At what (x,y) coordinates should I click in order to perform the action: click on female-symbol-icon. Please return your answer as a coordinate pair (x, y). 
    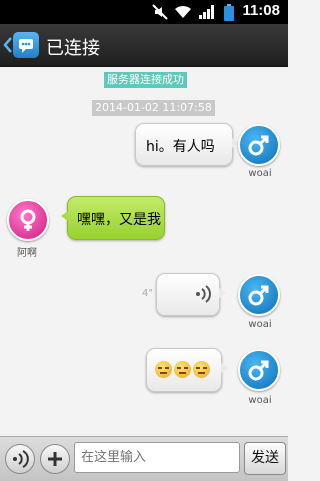
    Looking at the image, I should click on (28, 220).